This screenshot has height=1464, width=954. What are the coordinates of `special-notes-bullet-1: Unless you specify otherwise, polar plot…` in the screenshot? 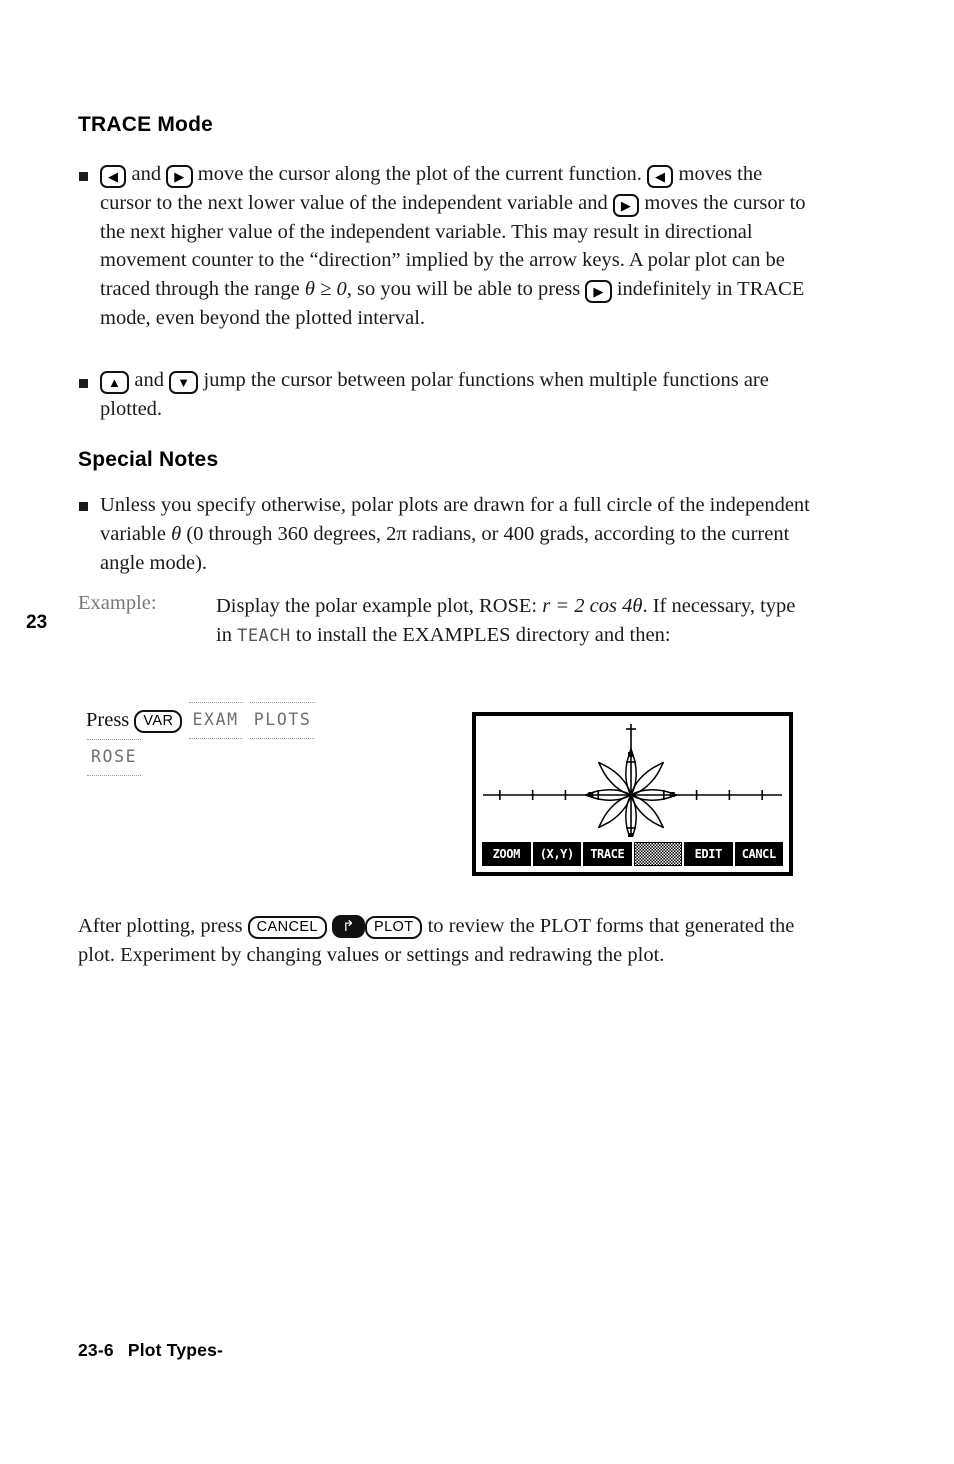 It's located at (459, 534).